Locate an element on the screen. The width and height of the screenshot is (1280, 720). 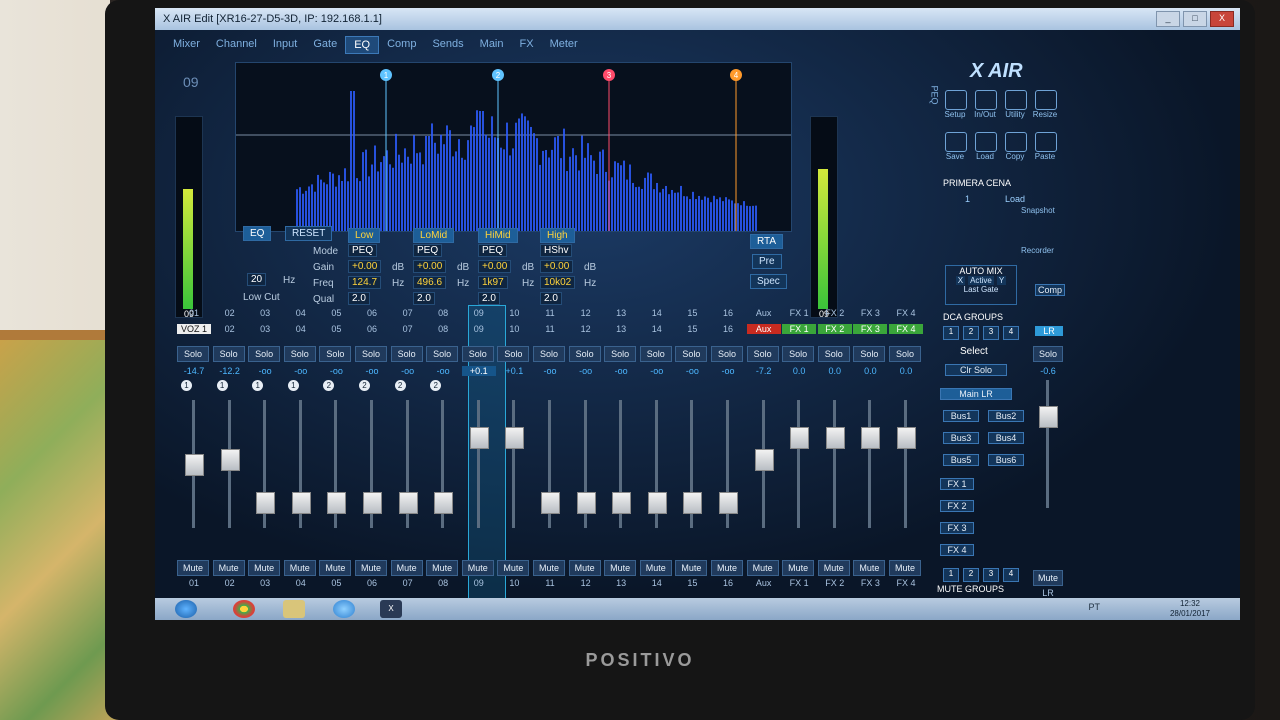
strip-name: 10 is located at coordinates (514, 329).